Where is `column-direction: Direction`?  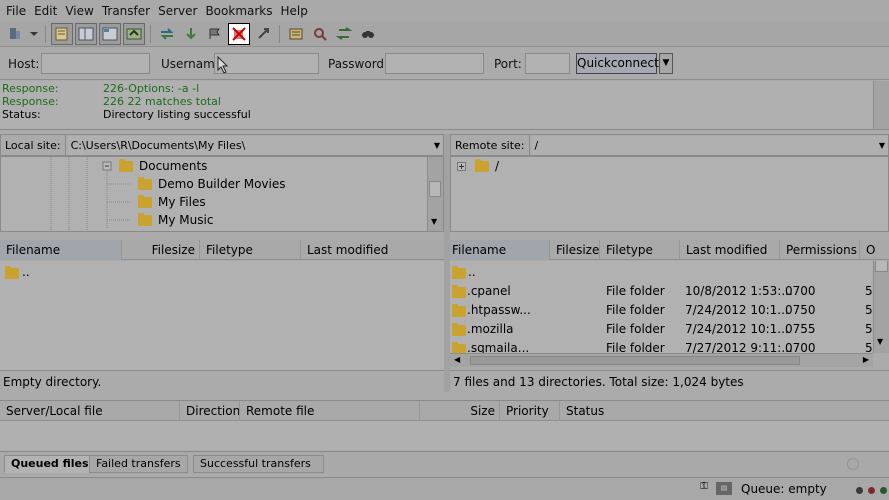
column-direction: Direction is located at coordinates (210, 411).